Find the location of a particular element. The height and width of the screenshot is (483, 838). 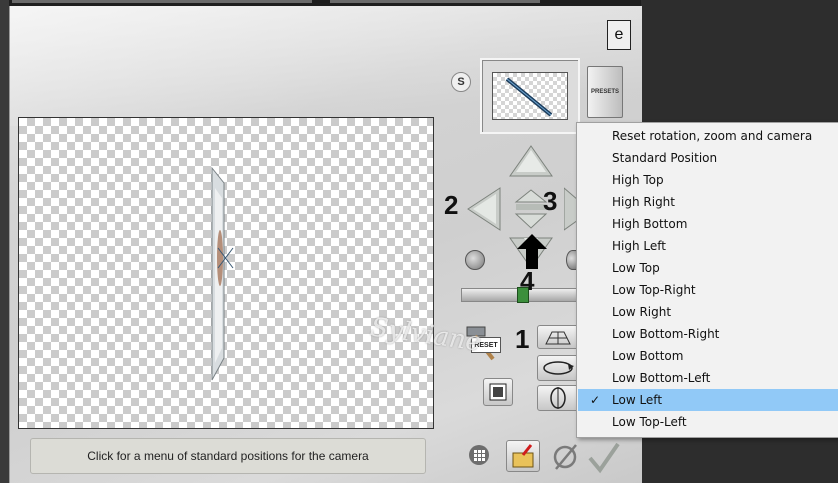

annotation-number-2: 2 is located at coordinates (451, 205).